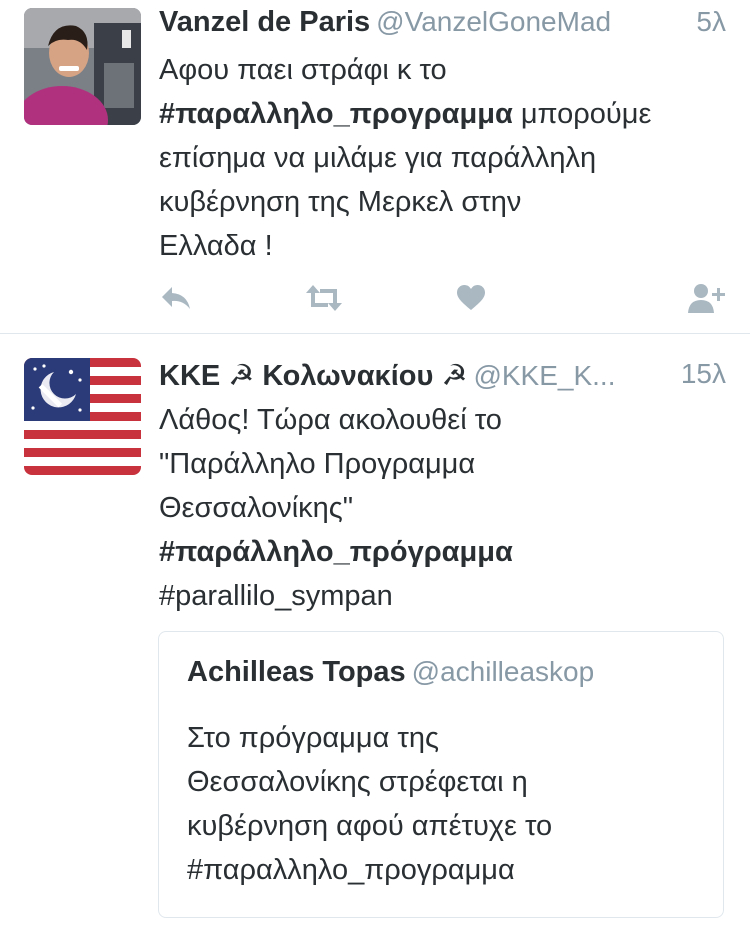 The image size is (750, 926). What do you see at coordinates (82, 66) in the screenshot?
I see `avatar-vanzel` at bounding box center [82, 66].